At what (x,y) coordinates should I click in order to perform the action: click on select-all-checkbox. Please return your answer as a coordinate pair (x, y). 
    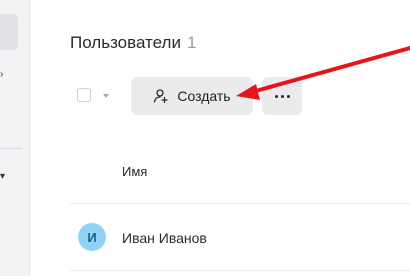
    Looking at the image, I should click on (84, 95).